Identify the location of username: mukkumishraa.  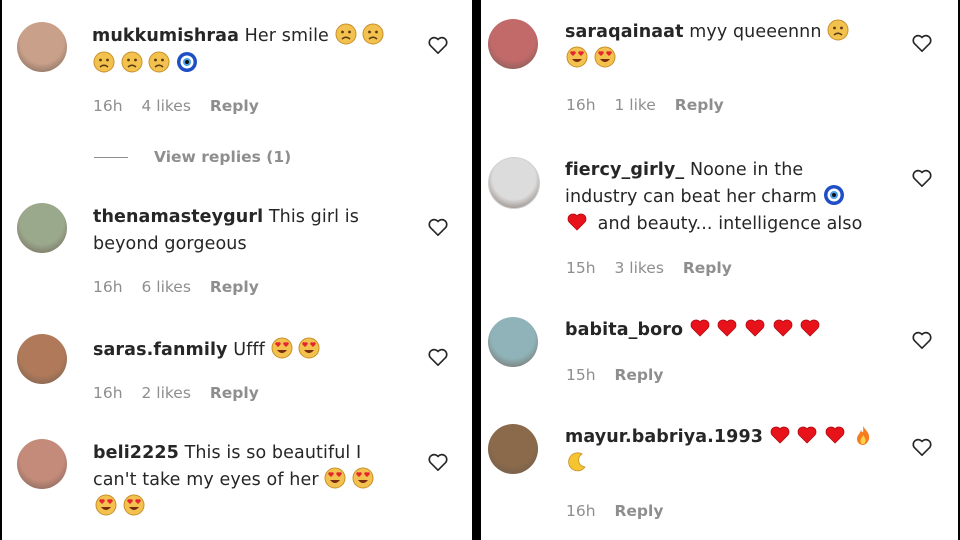
(165, 36).